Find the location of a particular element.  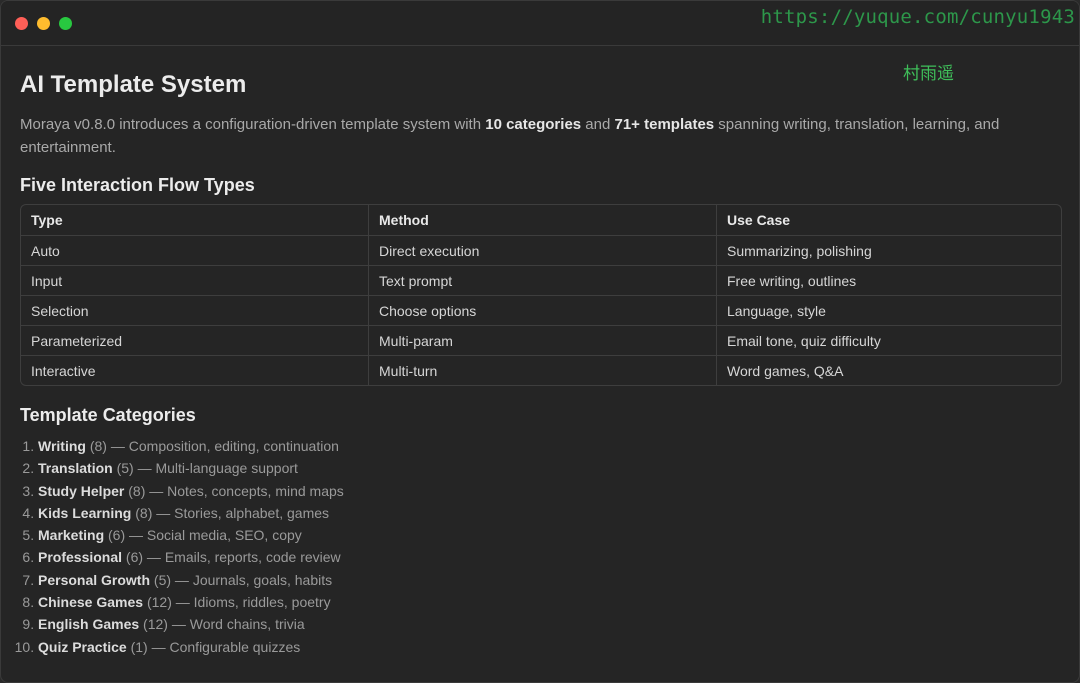

category-desc: — Composition, editing, continuation is located at coordinates (222, 446).